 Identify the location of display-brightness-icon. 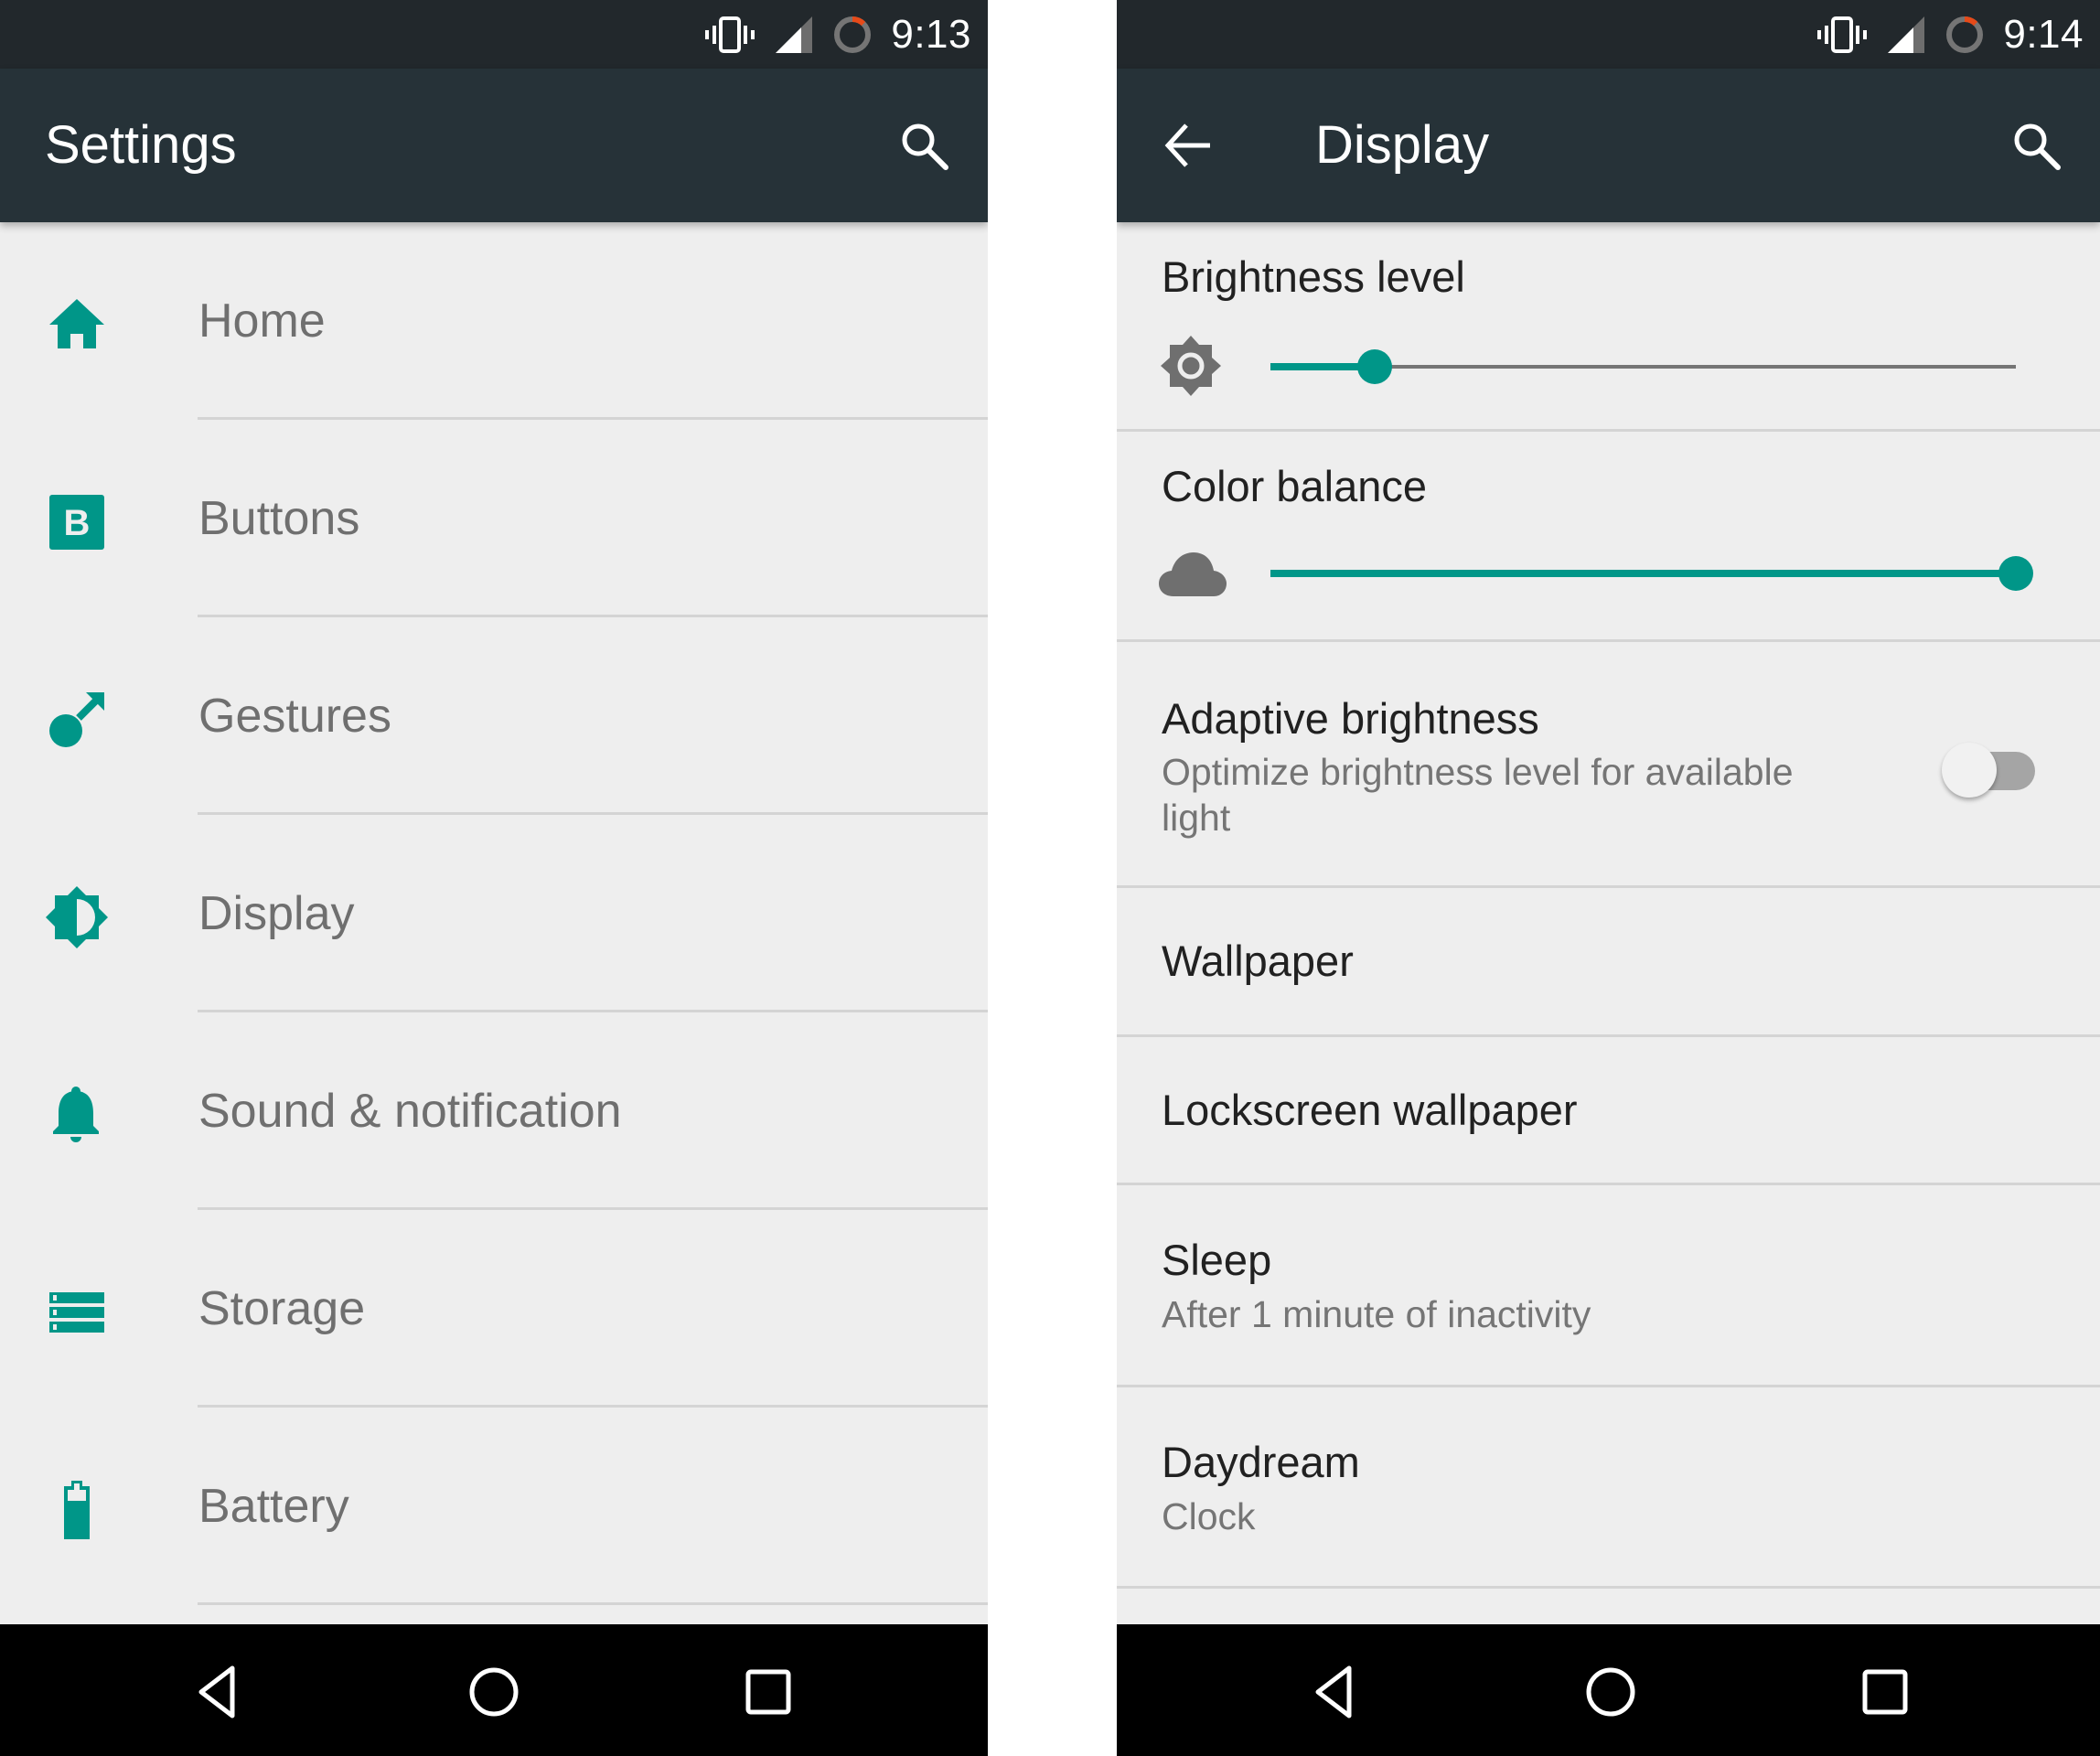
(77, 917).